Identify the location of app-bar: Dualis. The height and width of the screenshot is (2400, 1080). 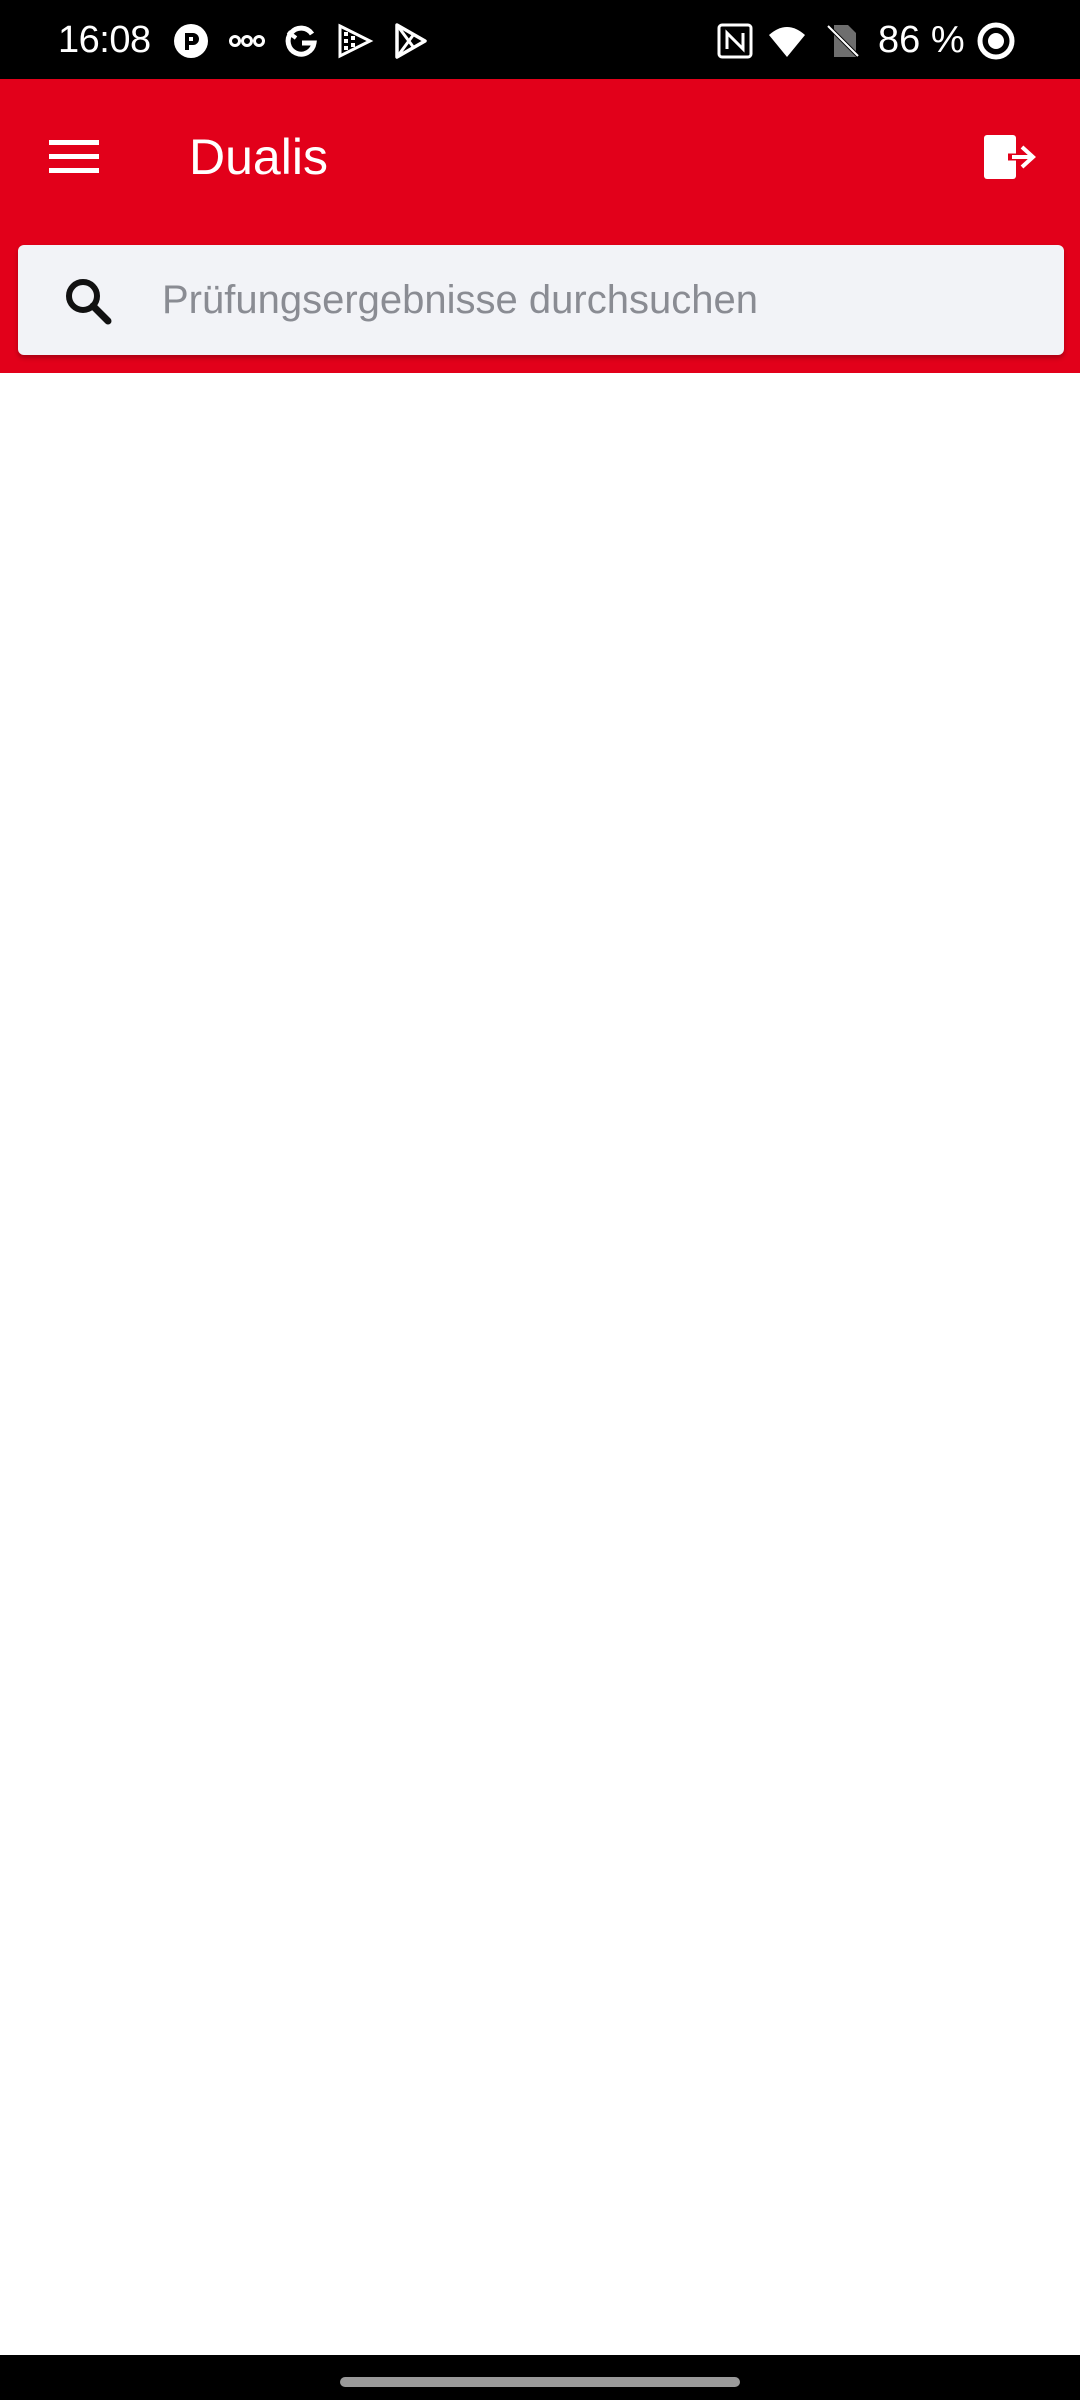
(540, 226).